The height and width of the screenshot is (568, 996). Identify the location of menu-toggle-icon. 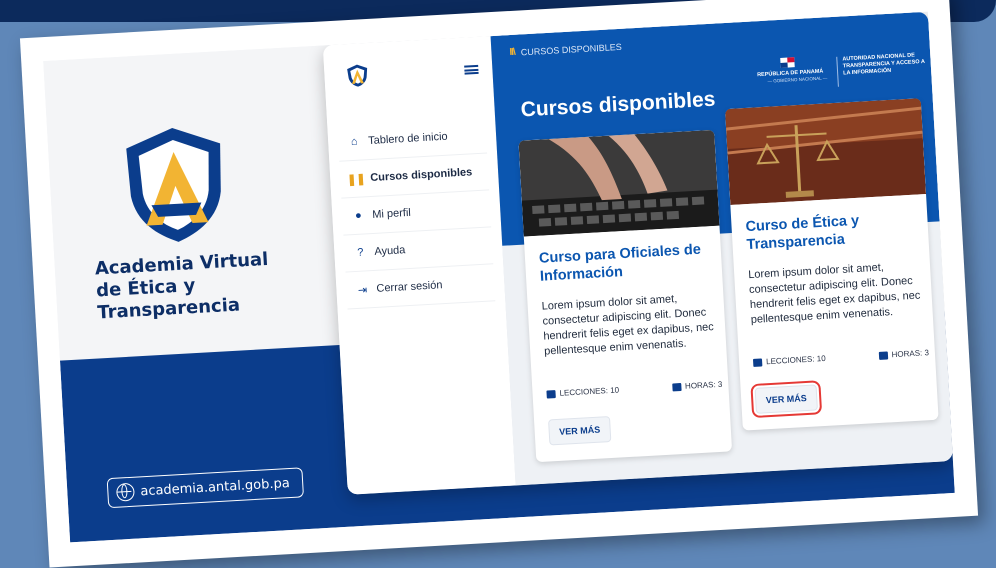
(471, 69).